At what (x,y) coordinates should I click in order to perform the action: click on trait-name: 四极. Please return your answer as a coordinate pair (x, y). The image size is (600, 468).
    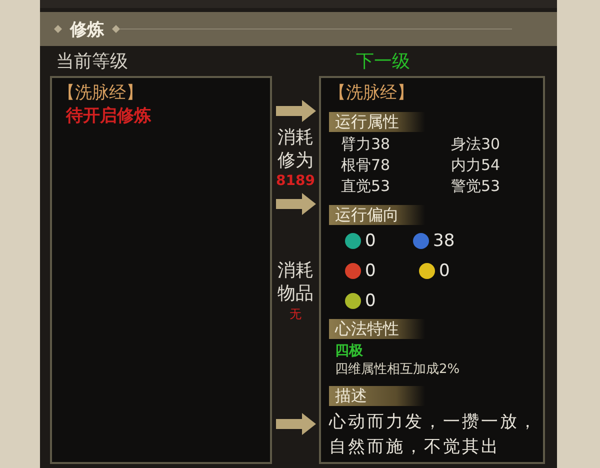
    Looking at the image, I should click on (349, 351).